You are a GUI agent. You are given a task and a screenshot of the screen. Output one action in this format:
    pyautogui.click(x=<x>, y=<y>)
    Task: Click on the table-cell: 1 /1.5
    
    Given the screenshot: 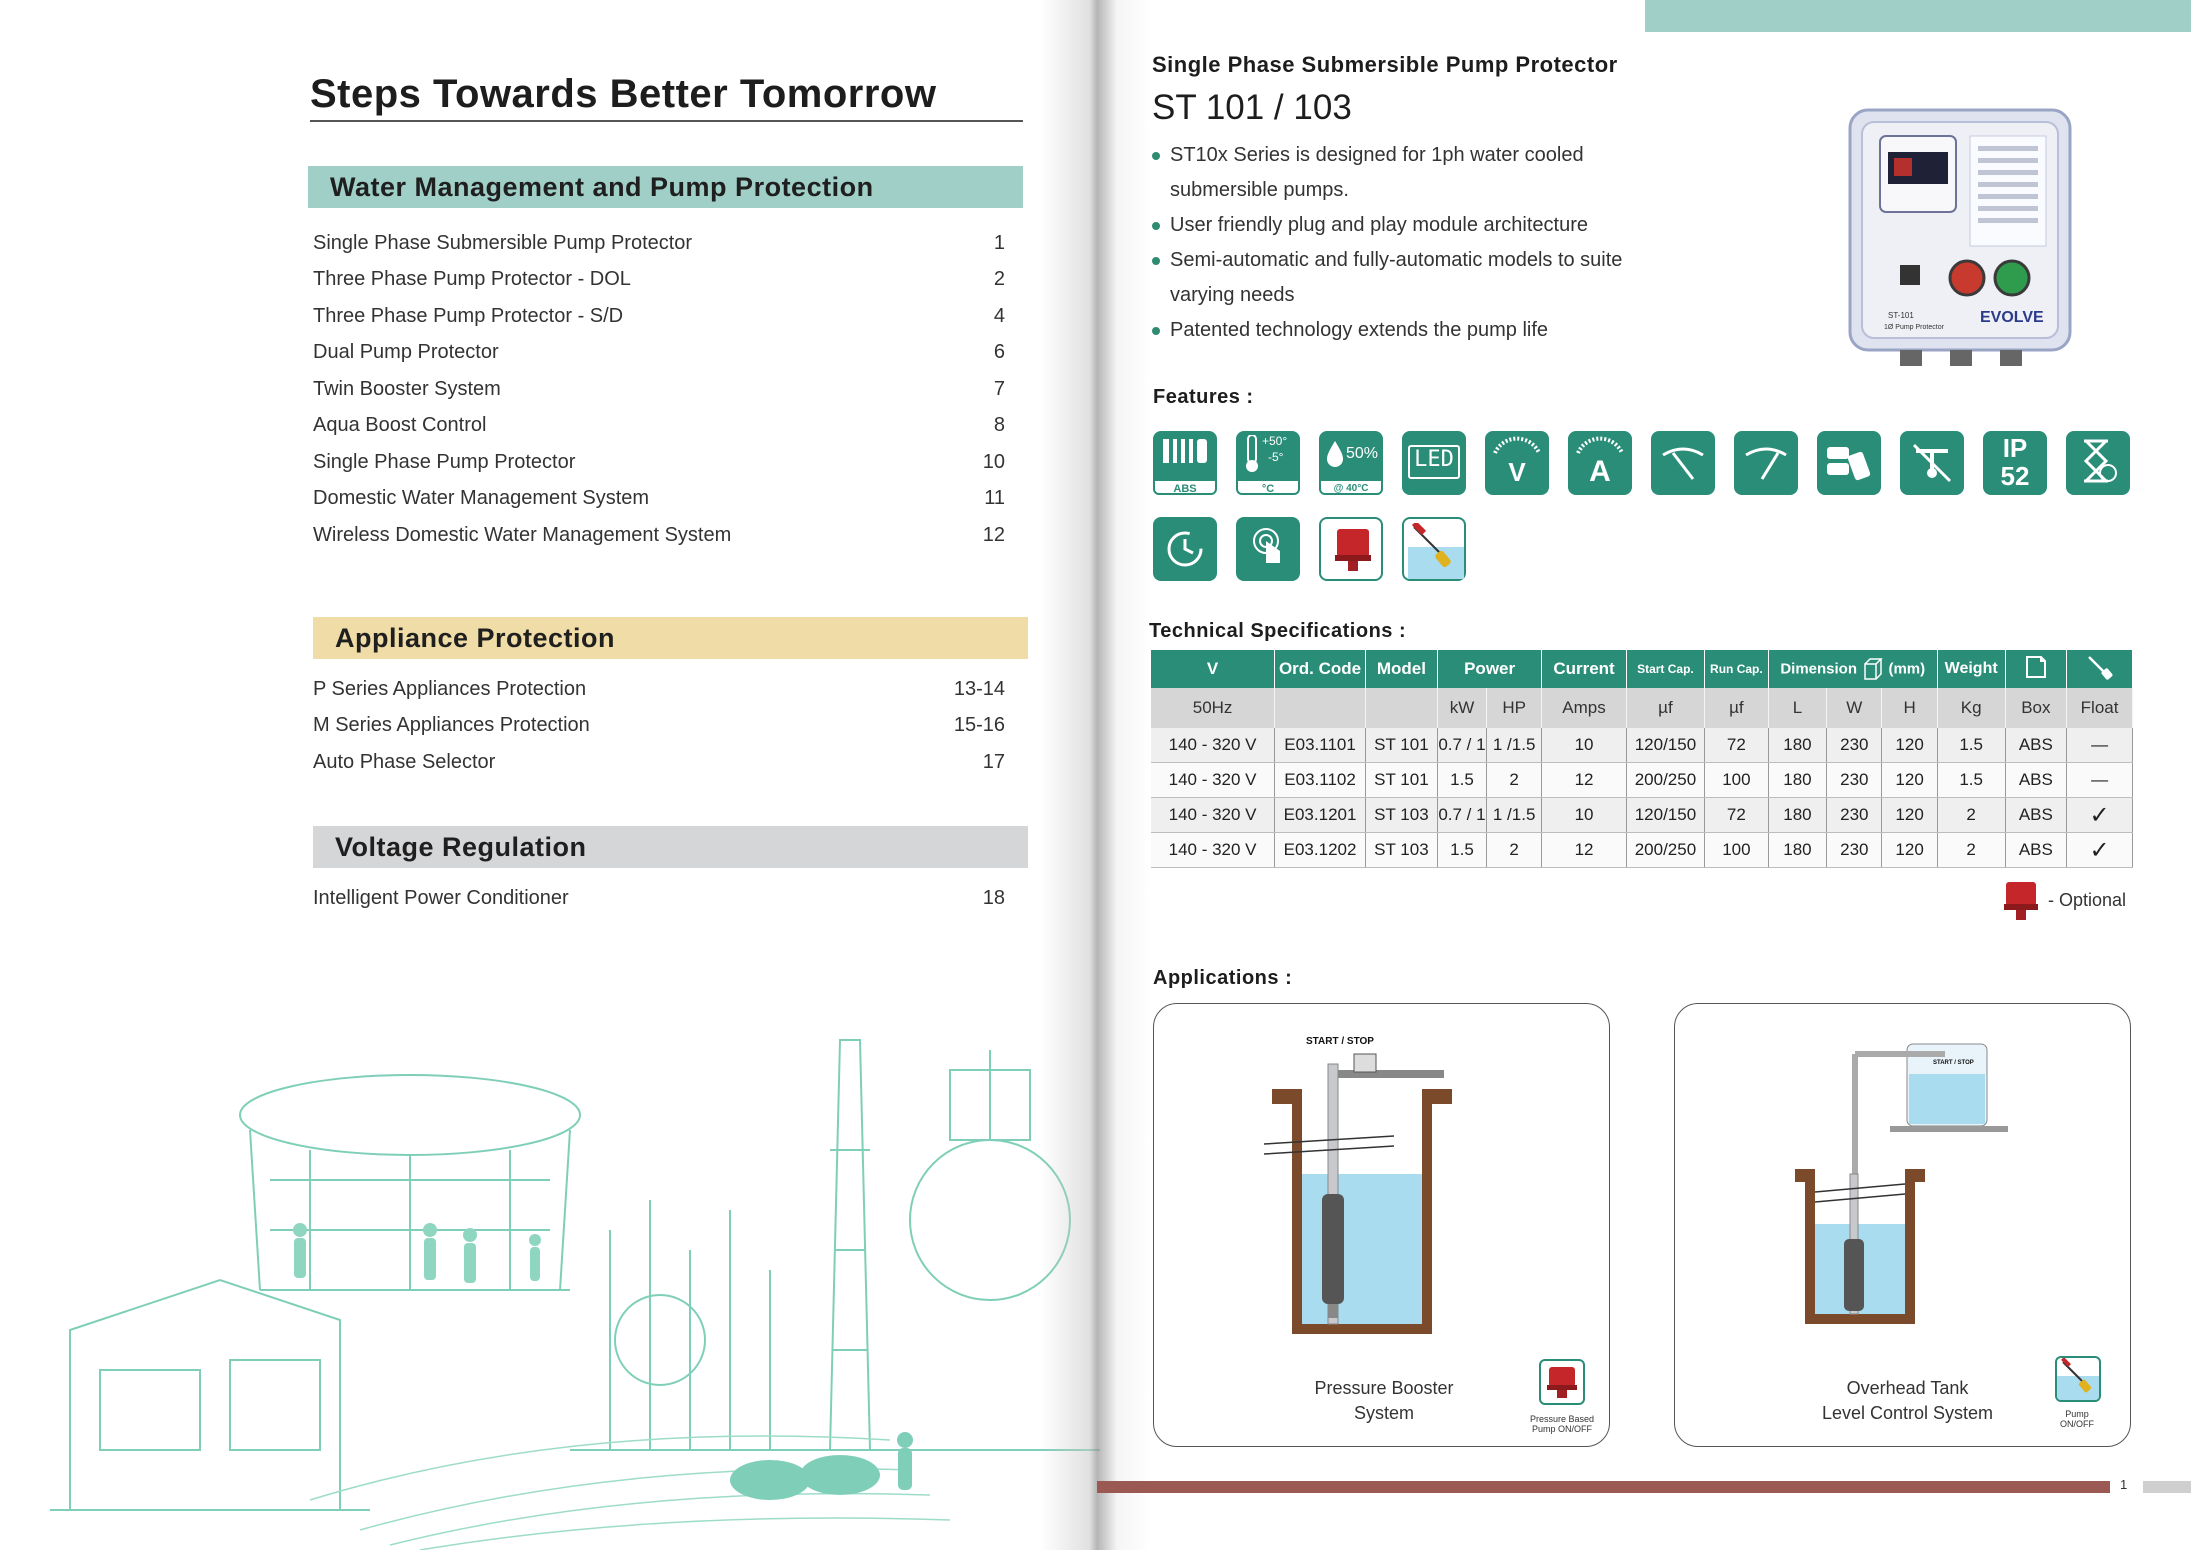 What is the action you would take?
    pyautogui.click(x=1514, y=815)
    